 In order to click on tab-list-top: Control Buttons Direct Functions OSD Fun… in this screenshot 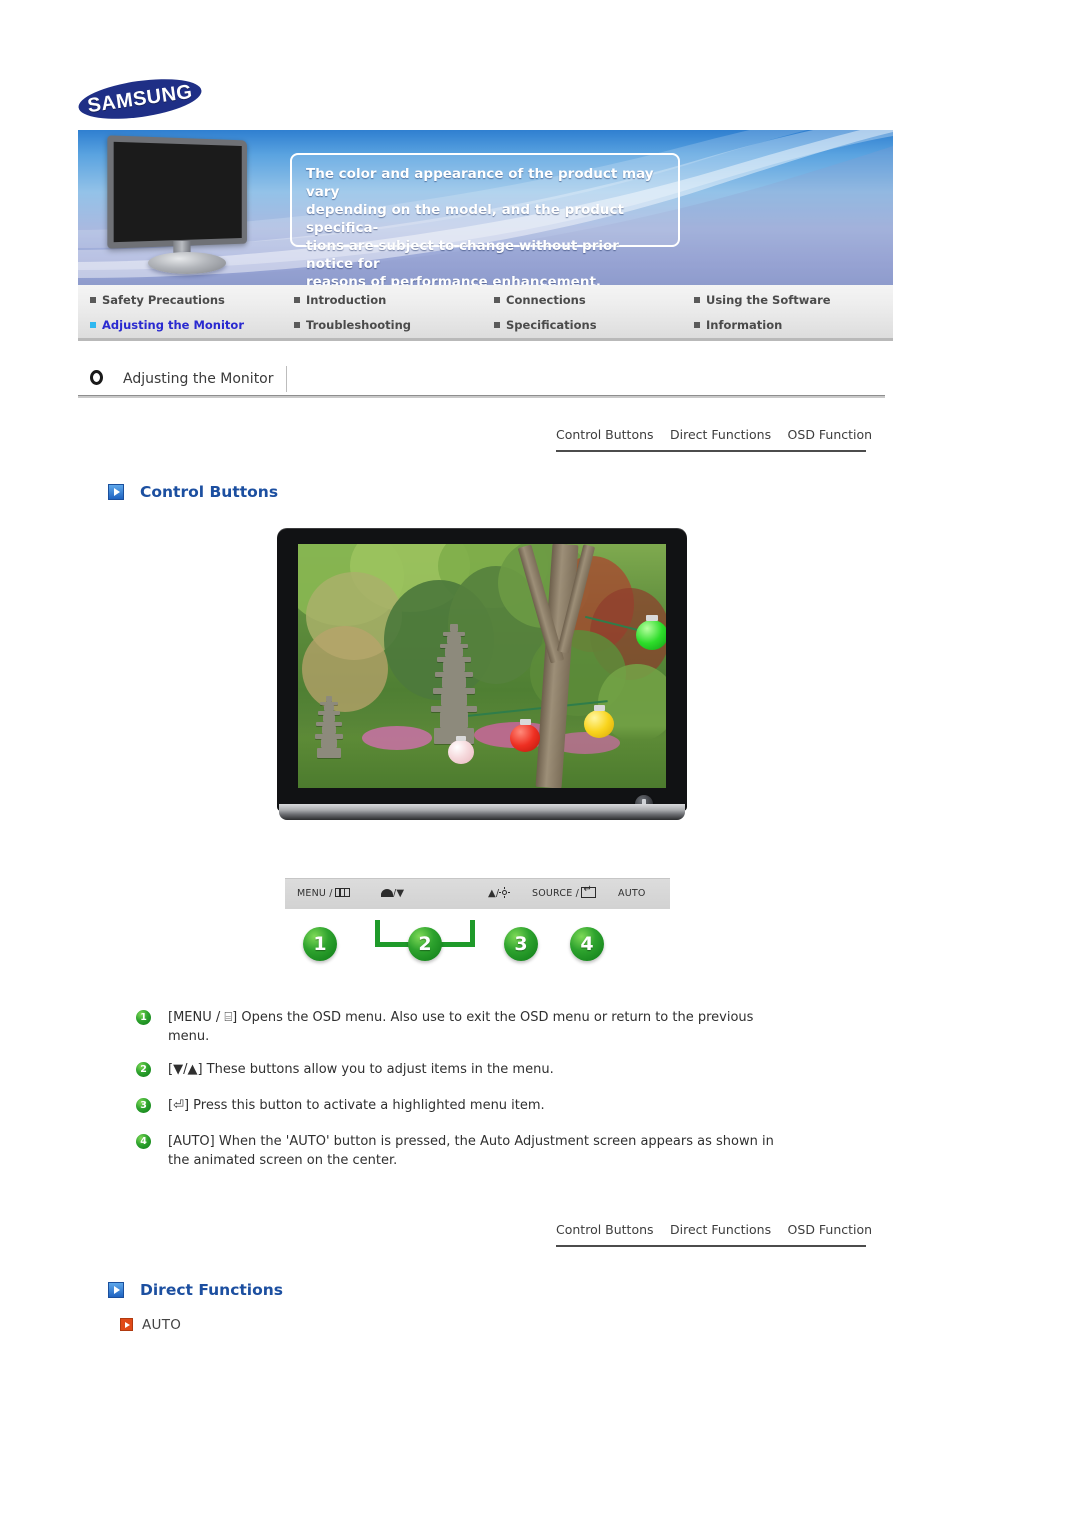, I will do `click(714, 435)`.